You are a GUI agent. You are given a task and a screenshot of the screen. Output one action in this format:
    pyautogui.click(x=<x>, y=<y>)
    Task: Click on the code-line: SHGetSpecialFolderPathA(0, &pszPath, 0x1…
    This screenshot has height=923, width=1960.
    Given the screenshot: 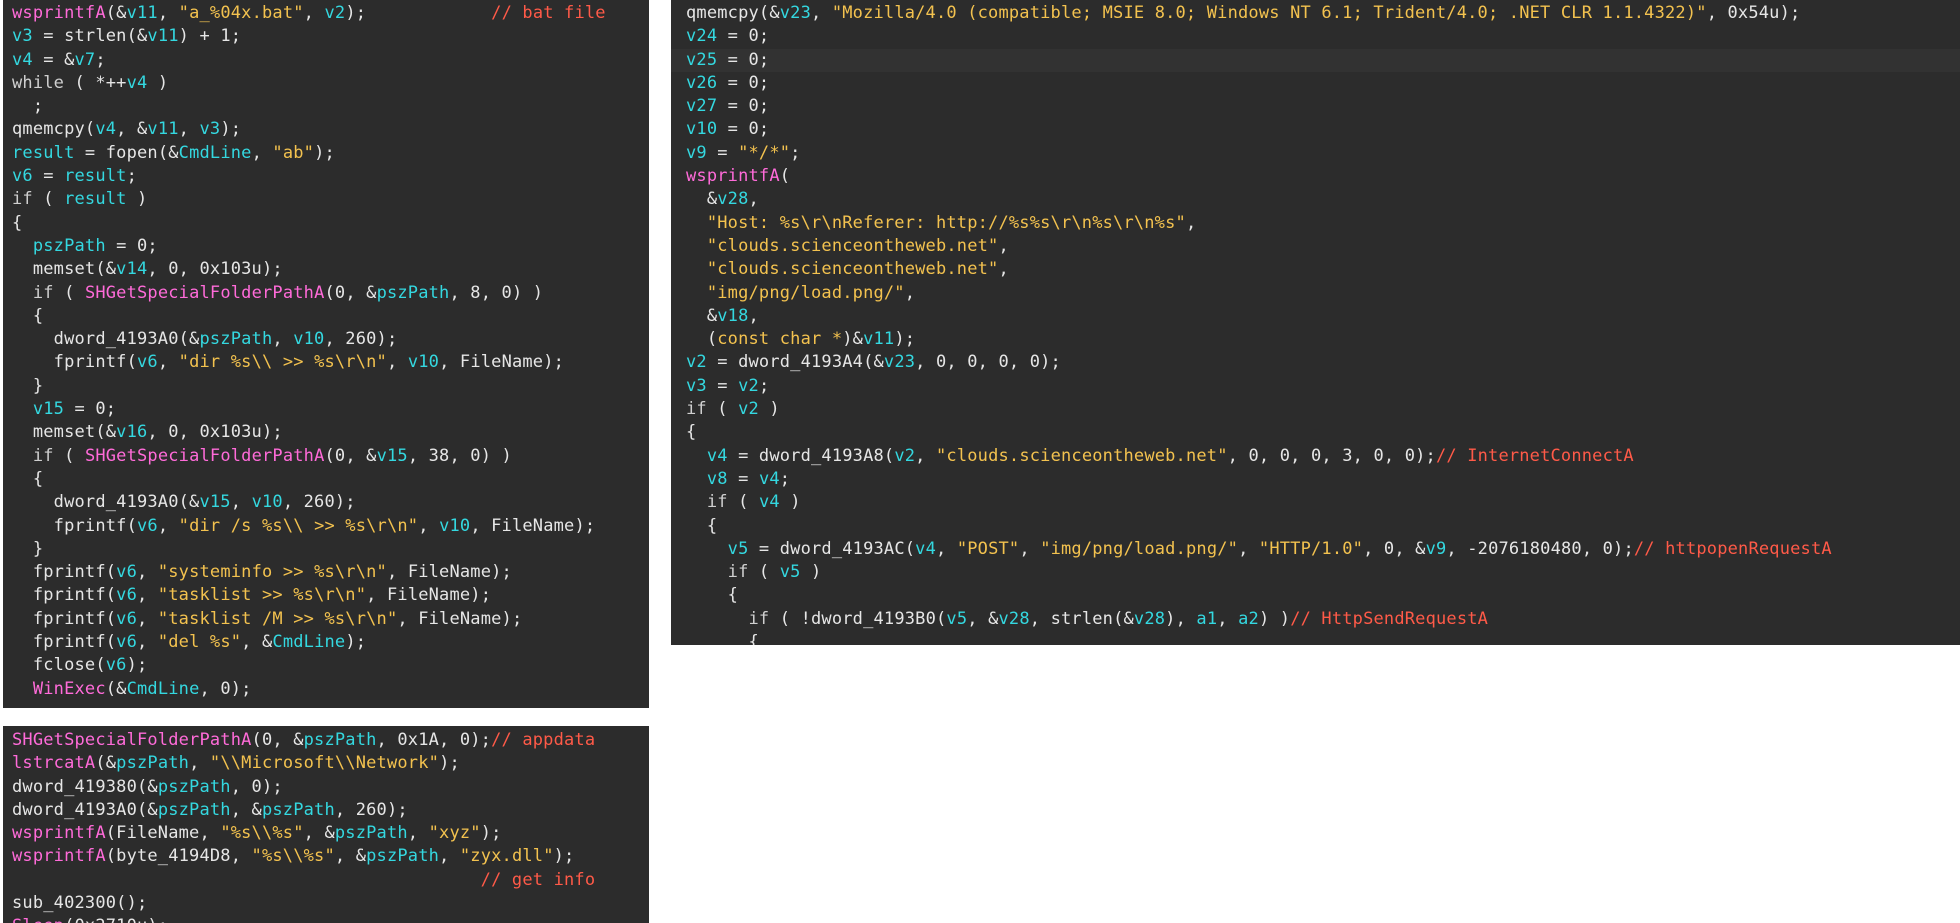 What is the action you would take?
    pyautogui.click(x=303, y=740)
    